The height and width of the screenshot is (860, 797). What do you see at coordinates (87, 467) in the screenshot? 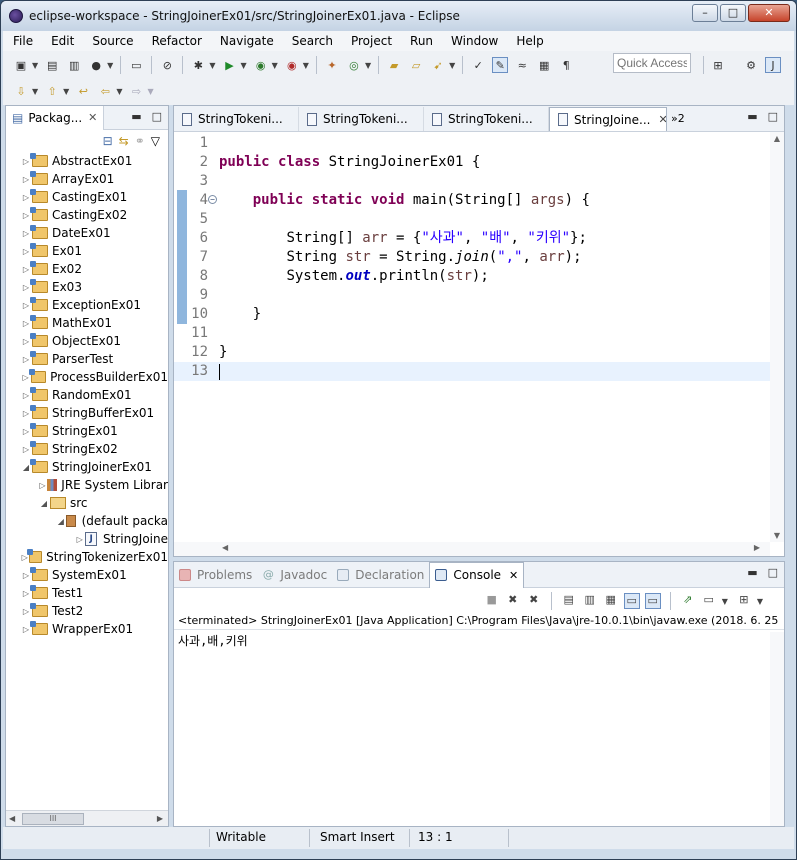
I see `tree-item: ◢ StringJoinerEx01` at bounding box center [87, 467].